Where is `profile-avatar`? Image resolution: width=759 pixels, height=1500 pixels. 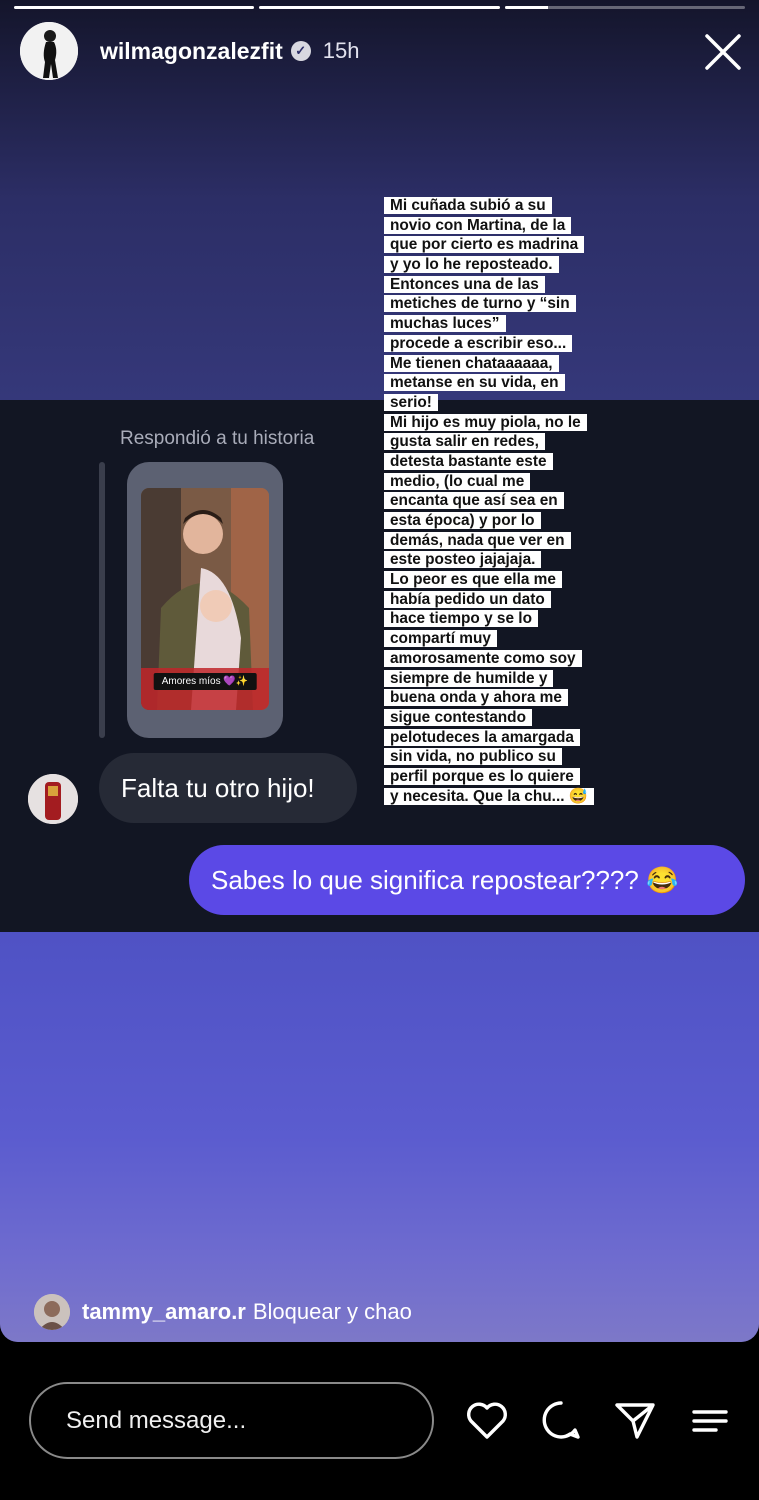 profile-avatar is located at coordinates (49, 51).